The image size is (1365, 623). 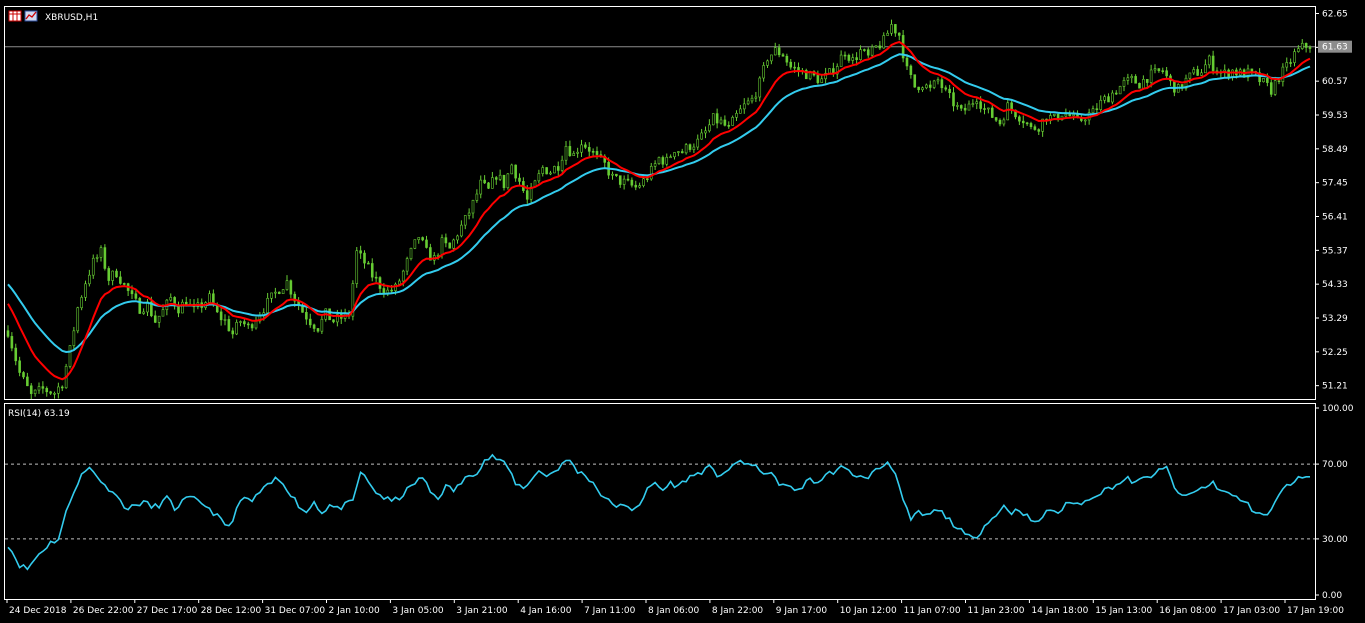 What do you see at coordinates (1335, 46) in the screenshot?
I see `current-price-label: 61.63` at bounding box center [1335, 46].